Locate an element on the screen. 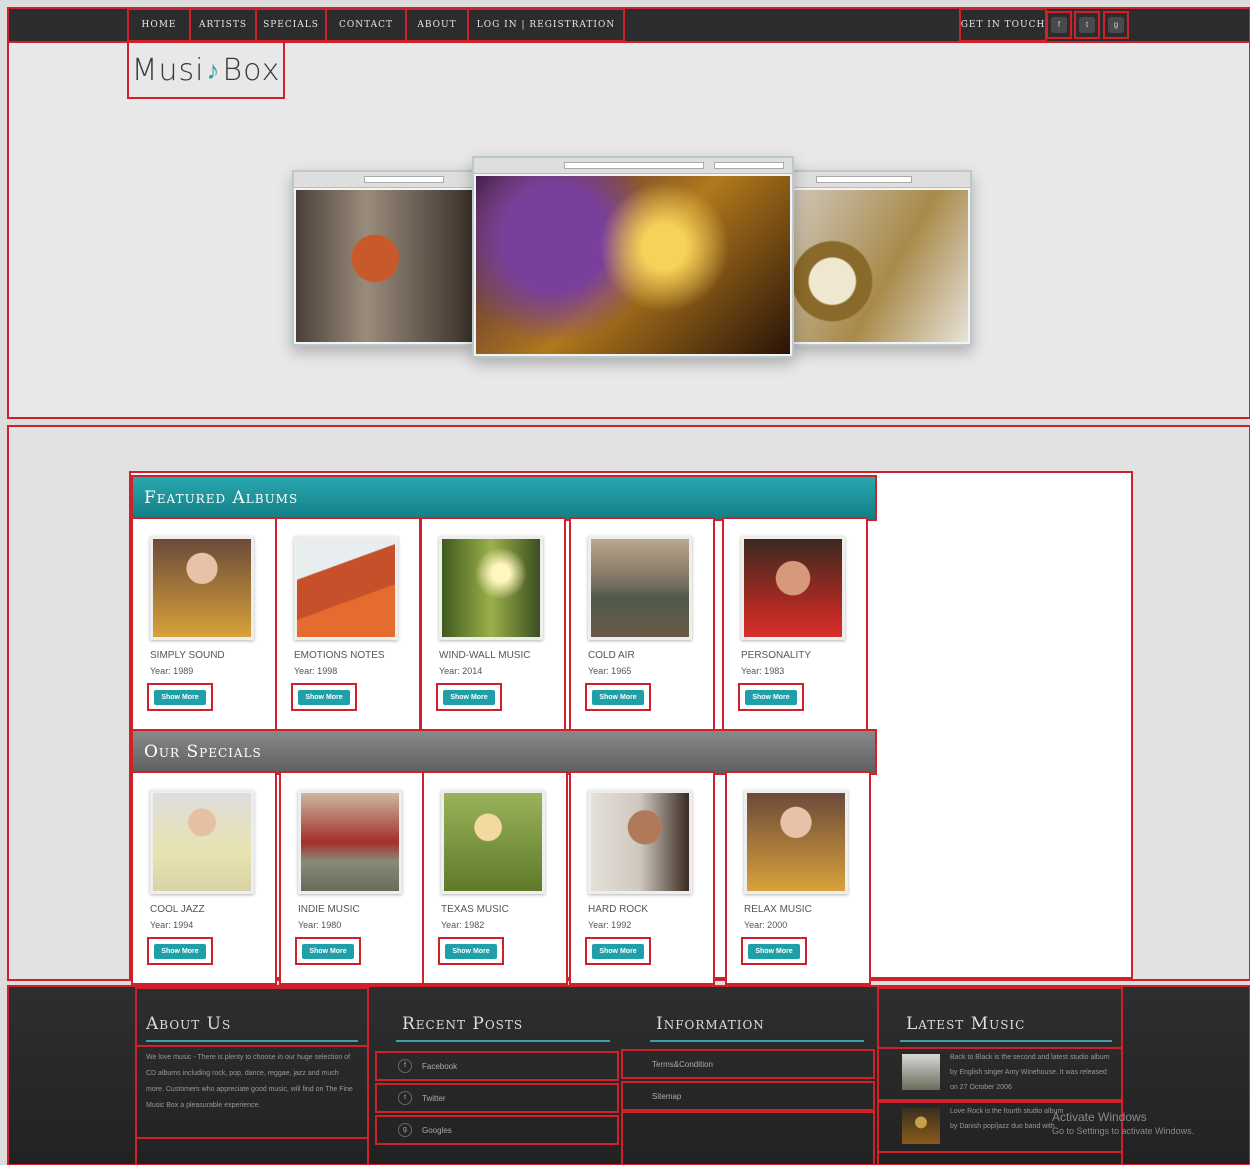 This screenshot has height=1165, width=1250. album-year: Year: 1982 is located at coordinates (463, 925).